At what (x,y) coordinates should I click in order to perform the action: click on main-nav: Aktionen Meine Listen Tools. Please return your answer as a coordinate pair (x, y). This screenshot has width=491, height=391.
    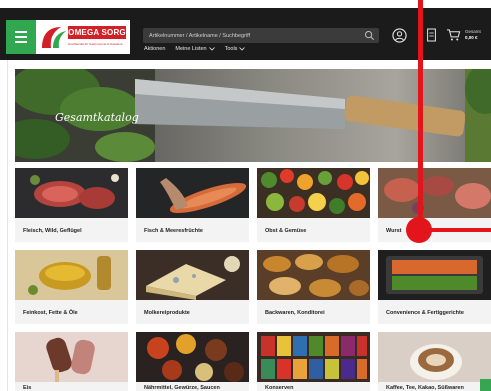
    Looking at the image, I should click on (195, 49).